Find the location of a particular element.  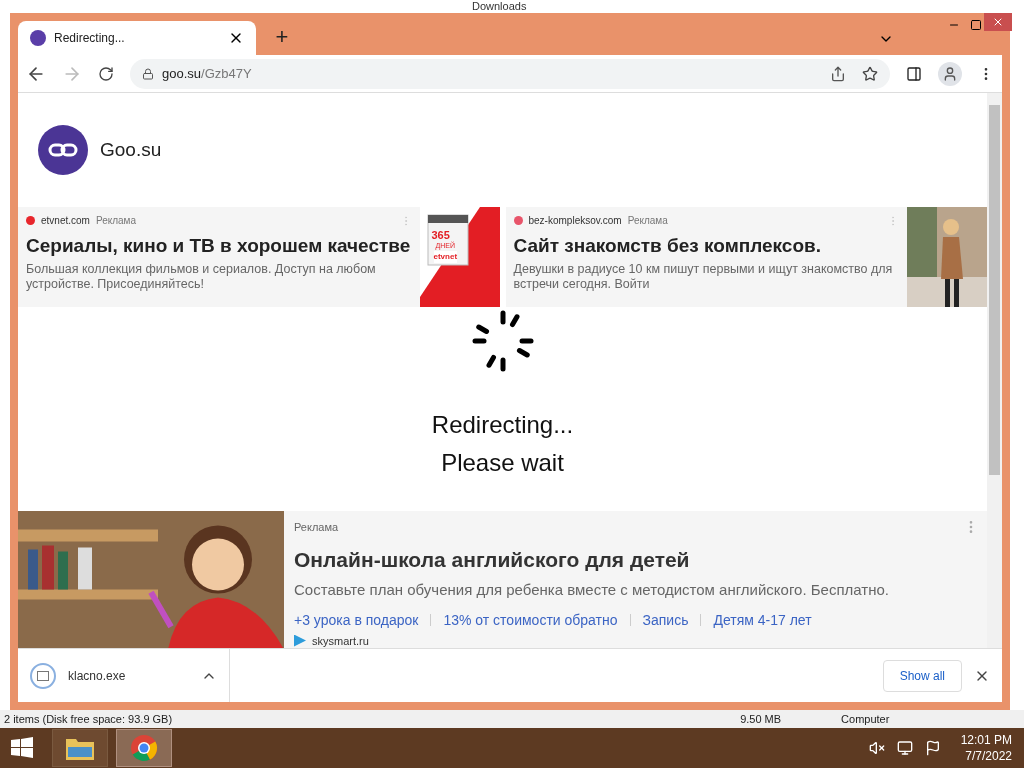

ad-domain: skysmart.ru is located at coordinates (340, 640).